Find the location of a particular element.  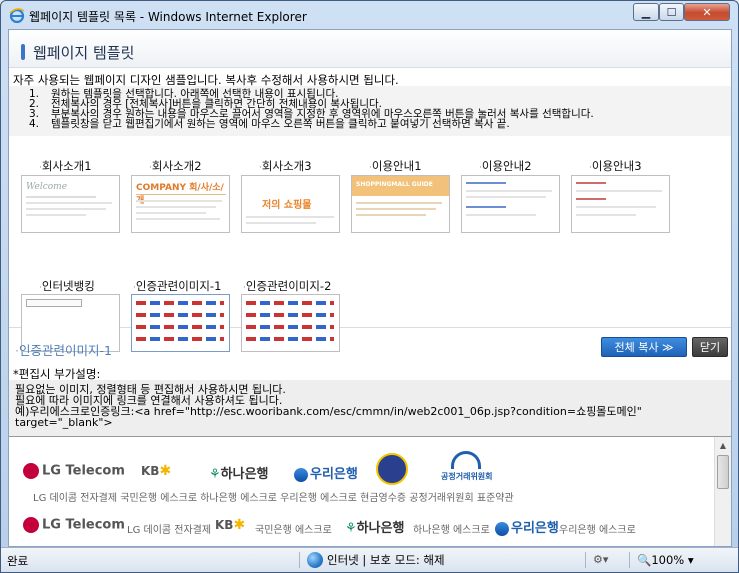

copy-all-button: 전체 복사 ≫ is located at coordinates (644, 347).